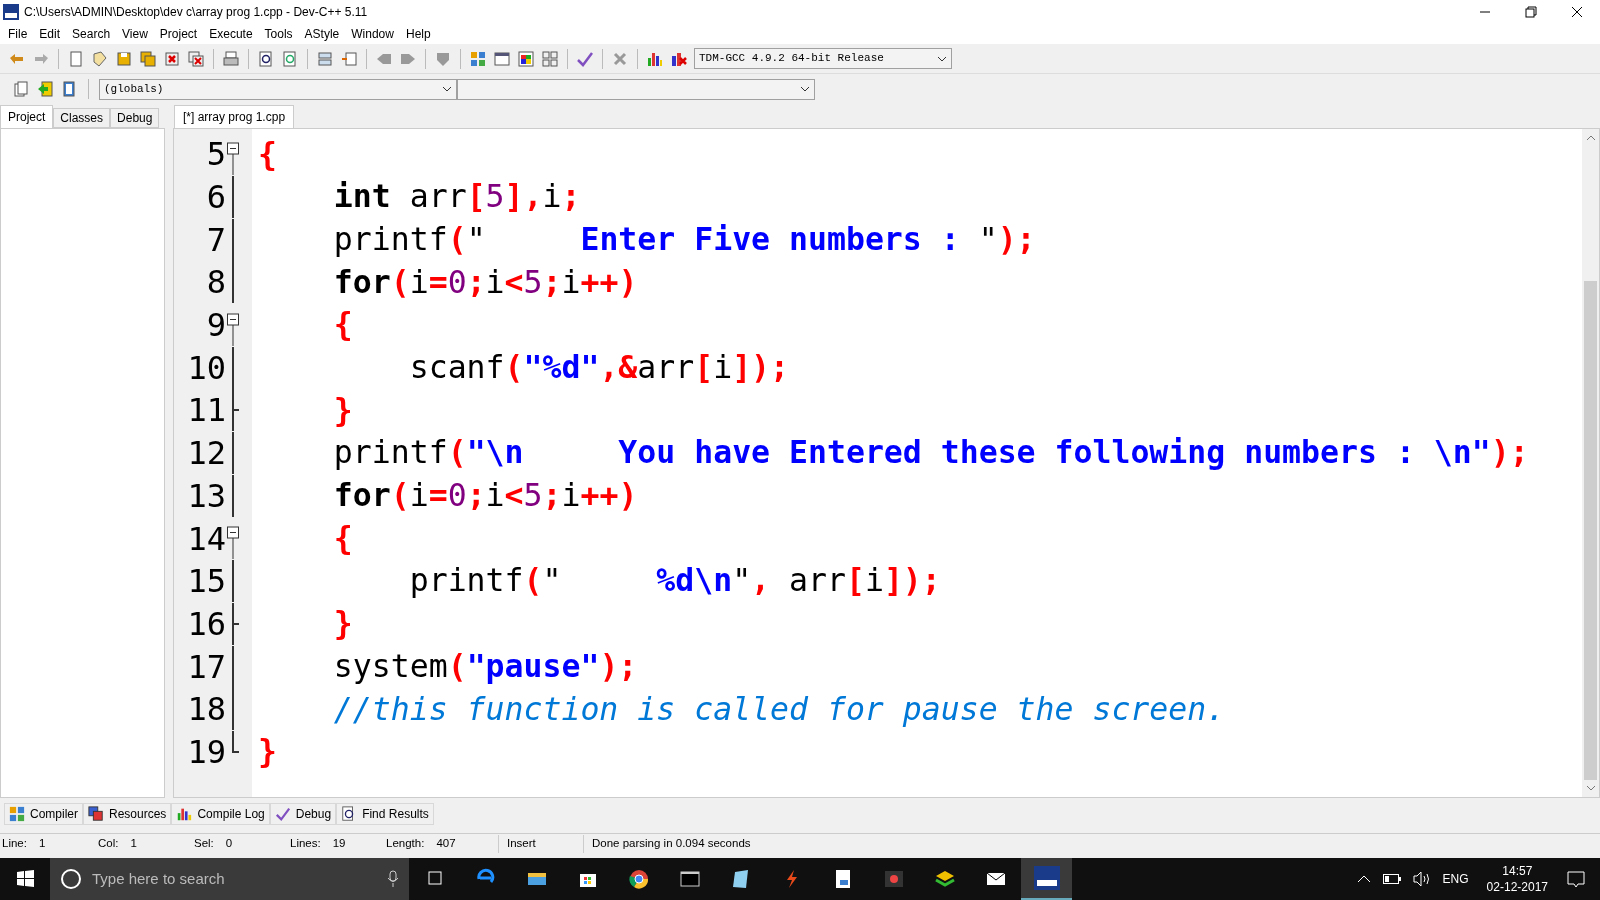  I want to click on menu-item: Search, so click(91, 34).